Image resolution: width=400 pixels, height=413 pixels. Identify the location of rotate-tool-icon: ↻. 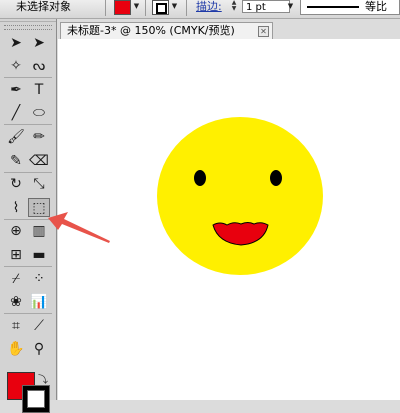
(16, 184).